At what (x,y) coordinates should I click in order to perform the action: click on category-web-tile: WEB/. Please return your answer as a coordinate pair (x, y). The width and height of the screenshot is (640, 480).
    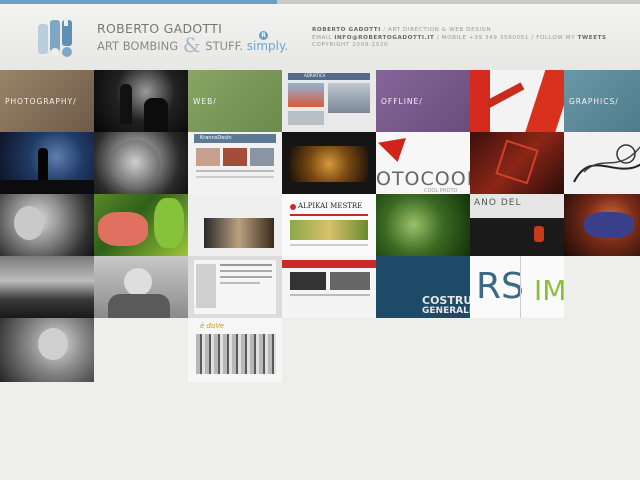
    Looking at the image, I should click on (235, 101).